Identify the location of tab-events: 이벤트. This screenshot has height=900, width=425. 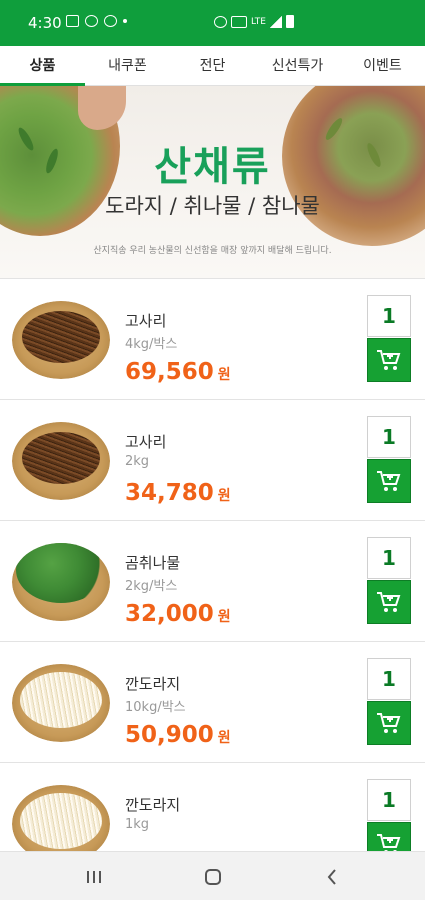
(382, 65).